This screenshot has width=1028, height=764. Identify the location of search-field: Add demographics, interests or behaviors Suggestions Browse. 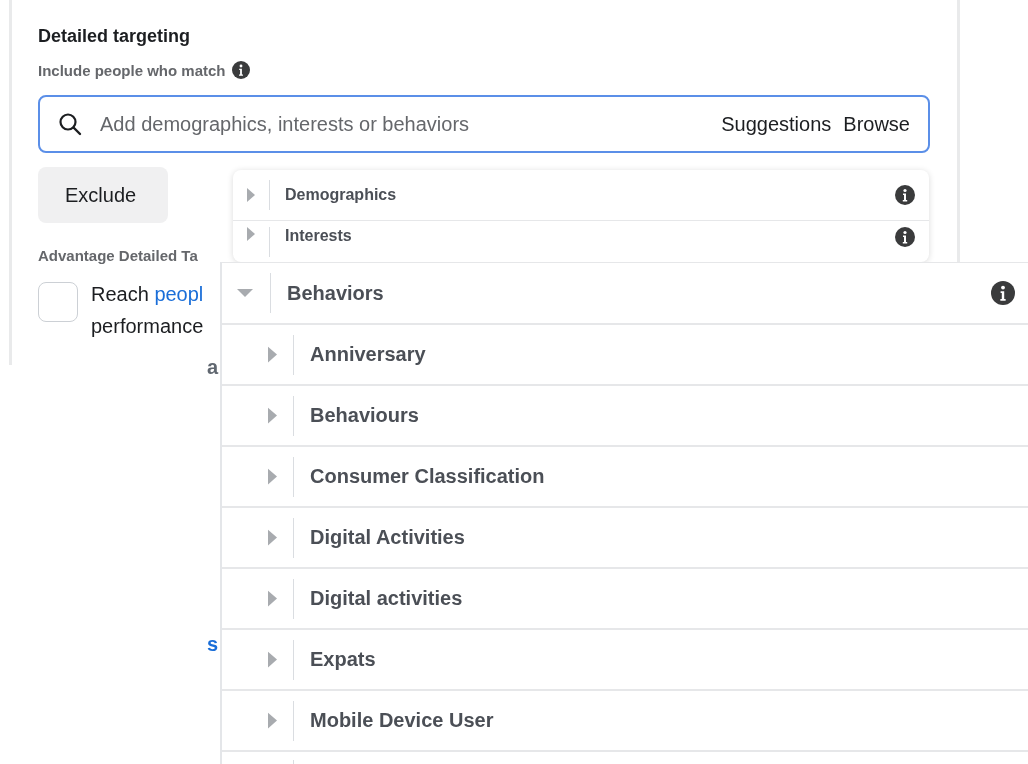
(484, 124).